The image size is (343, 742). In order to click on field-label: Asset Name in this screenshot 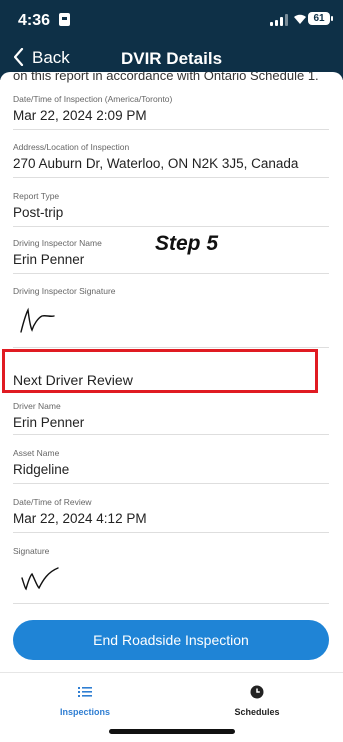, I will do `click(36, 453)`.